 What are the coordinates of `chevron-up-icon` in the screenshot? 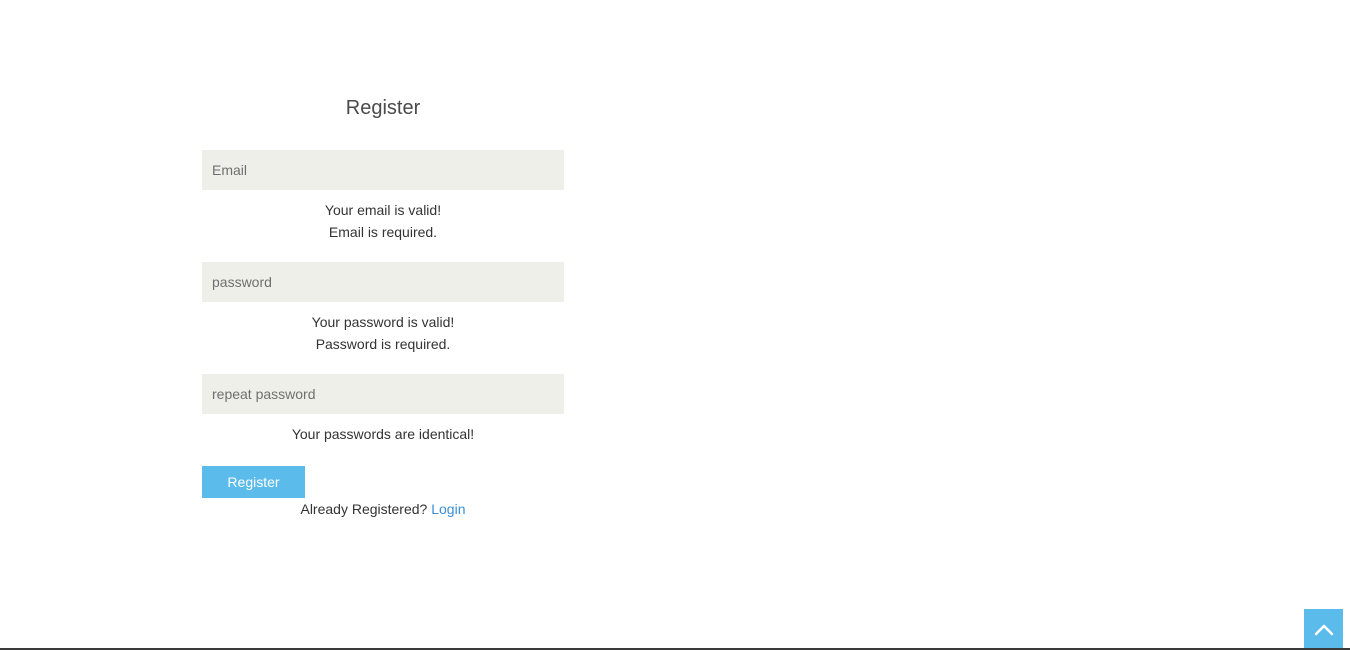 It's located at (1323, 629).